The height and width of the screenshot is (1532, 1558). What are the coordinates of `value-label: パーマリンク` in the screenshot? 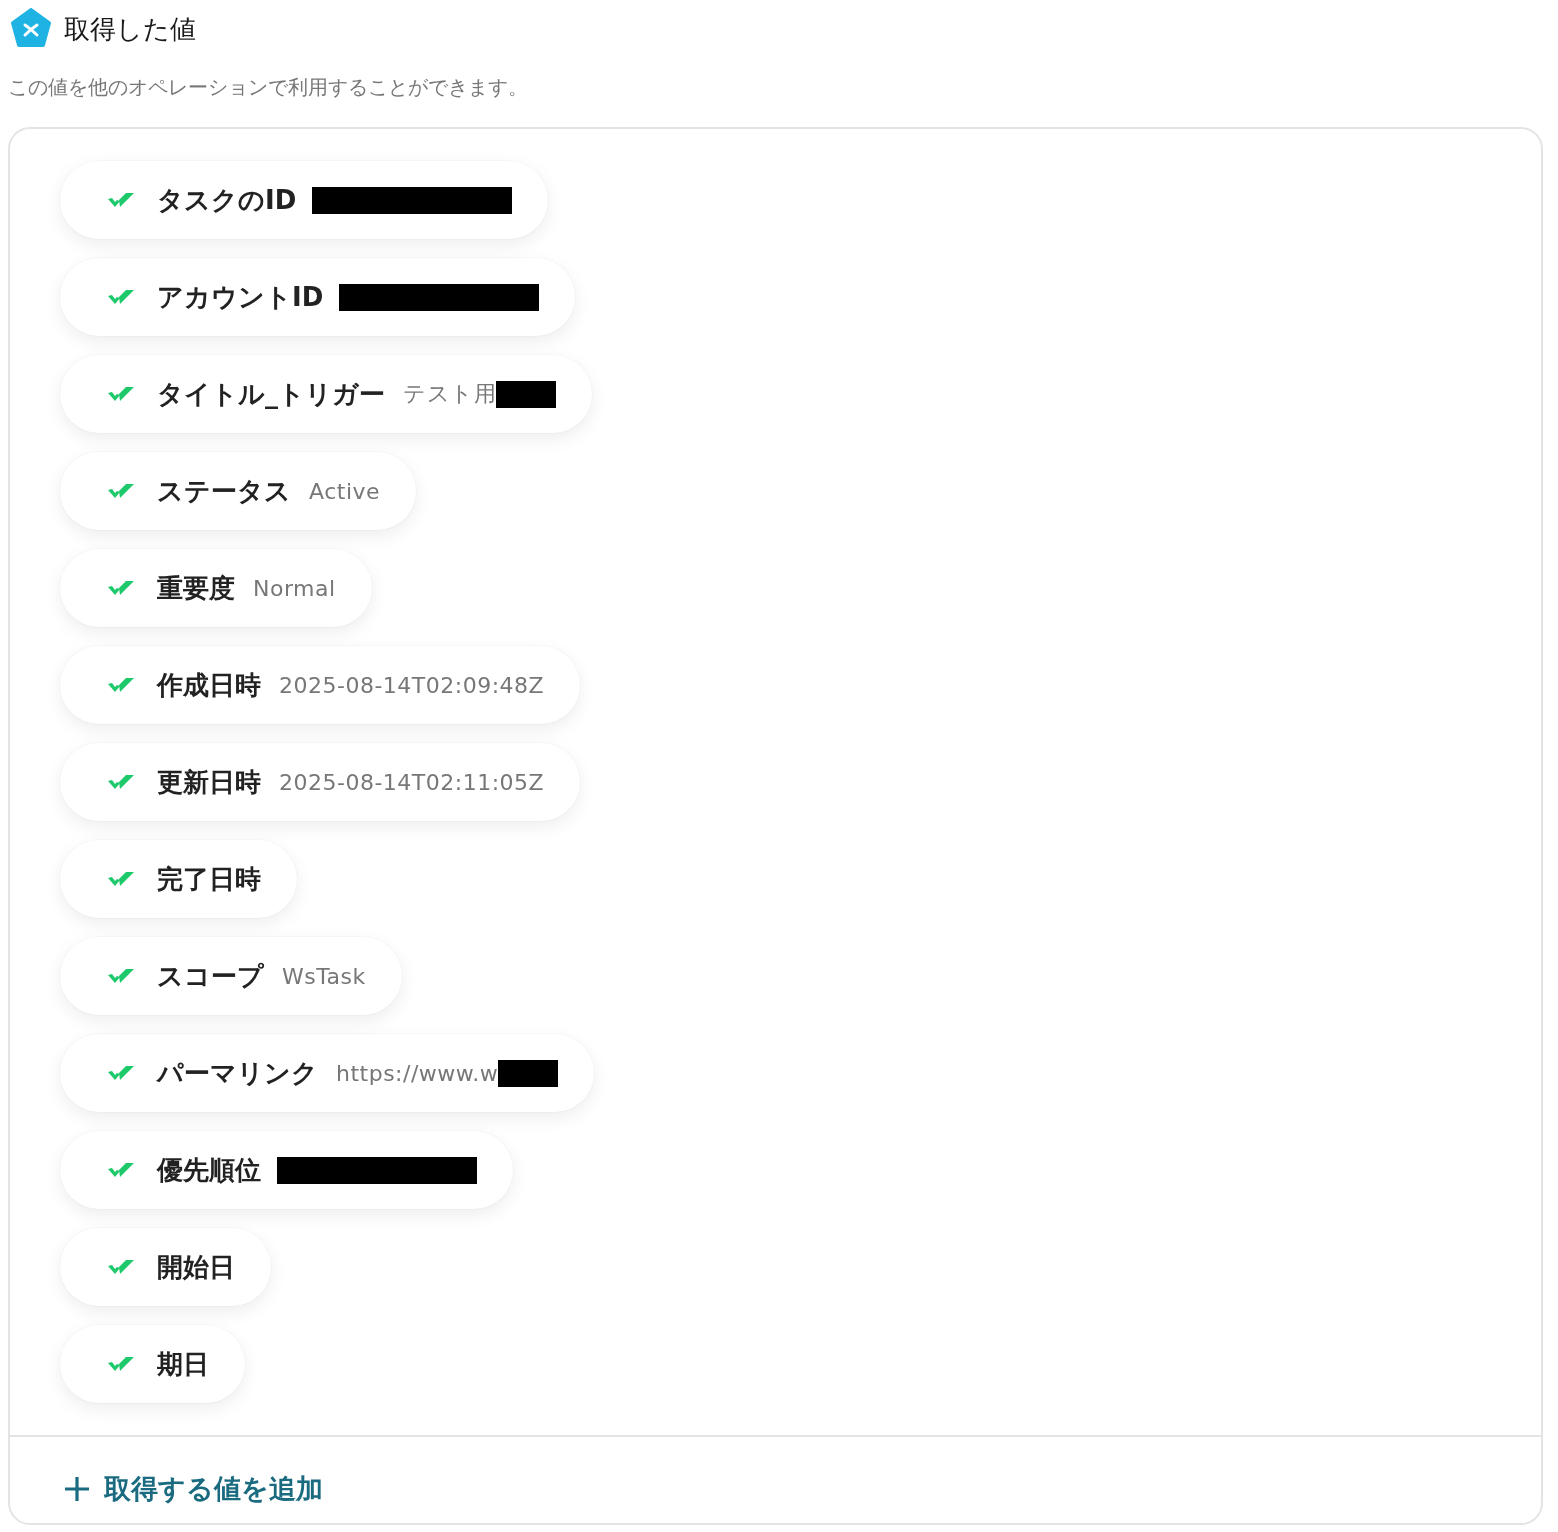 It's located at (237, 1073).